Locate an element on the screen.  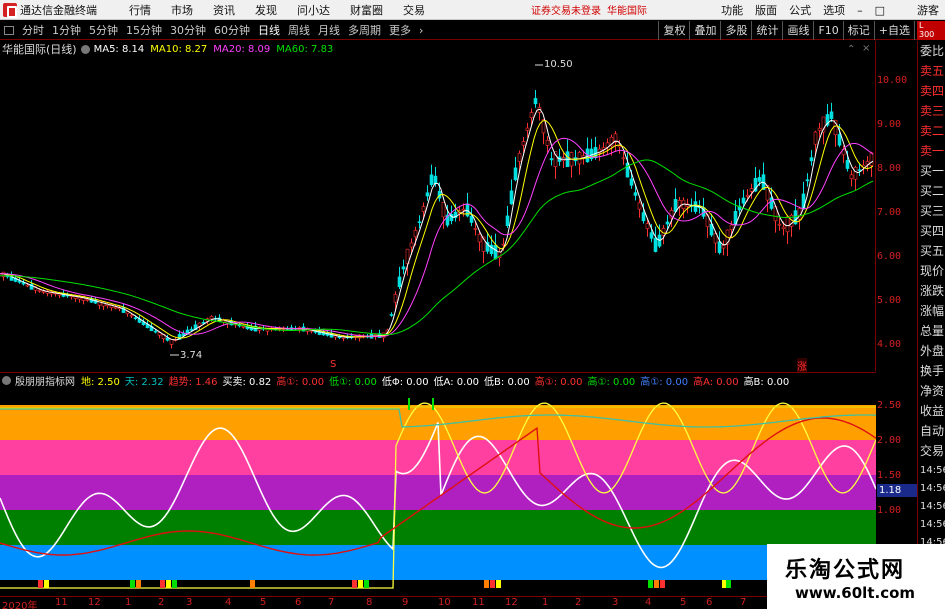
menu-discover: 发现 is located at coordinates (266, 10).